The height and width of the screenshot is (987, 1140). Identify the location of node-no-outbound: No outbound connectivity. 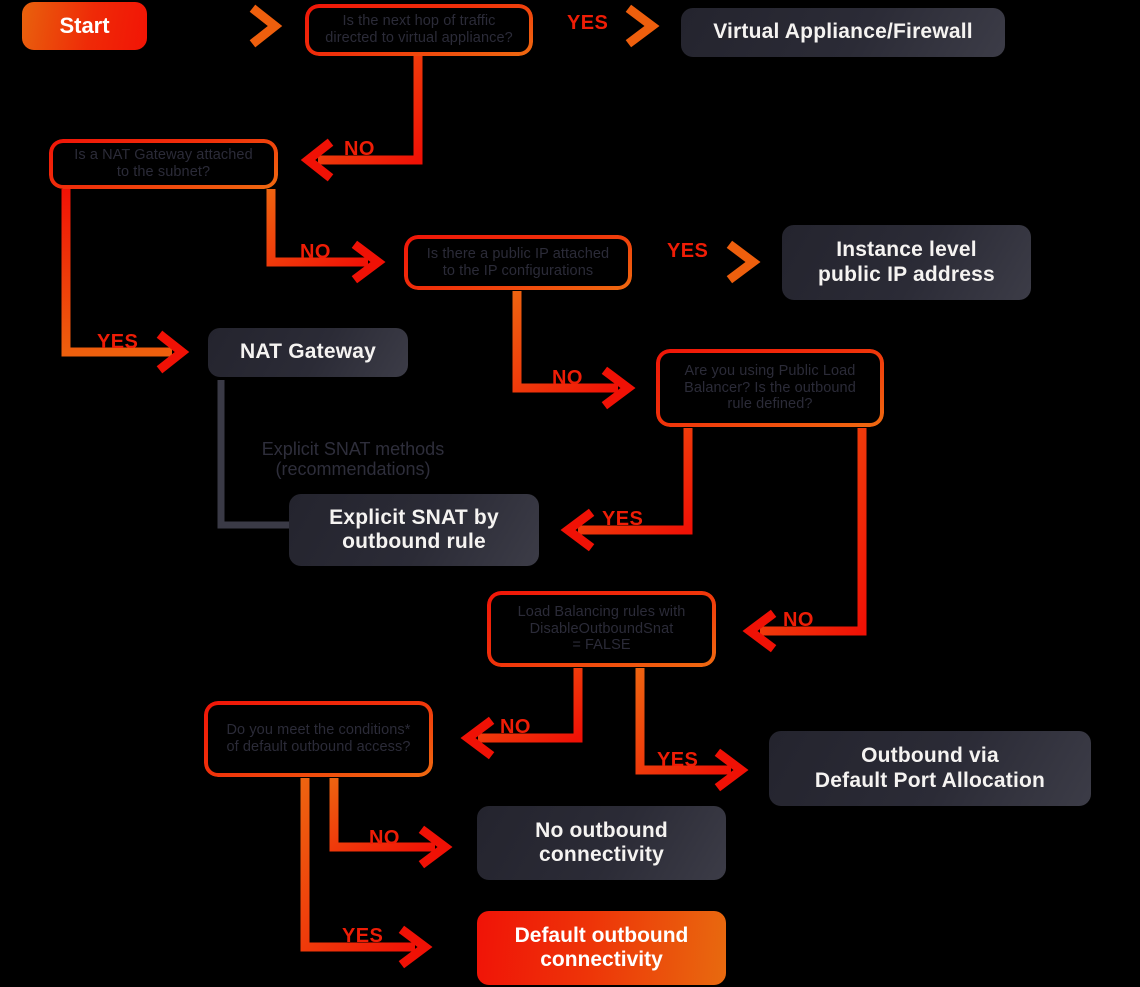
(601, 843).